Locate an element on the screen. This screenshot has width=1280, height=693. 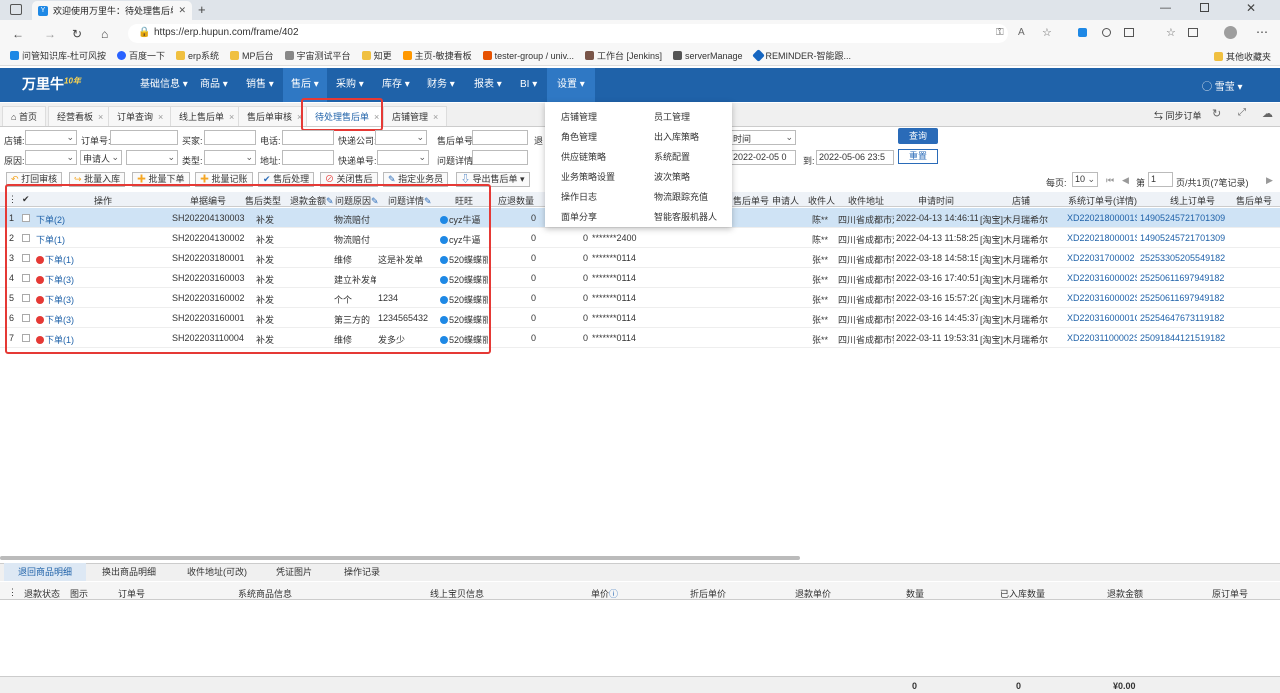
fullscreen-icon: ⤢ is located at coordinates (1242, 112).